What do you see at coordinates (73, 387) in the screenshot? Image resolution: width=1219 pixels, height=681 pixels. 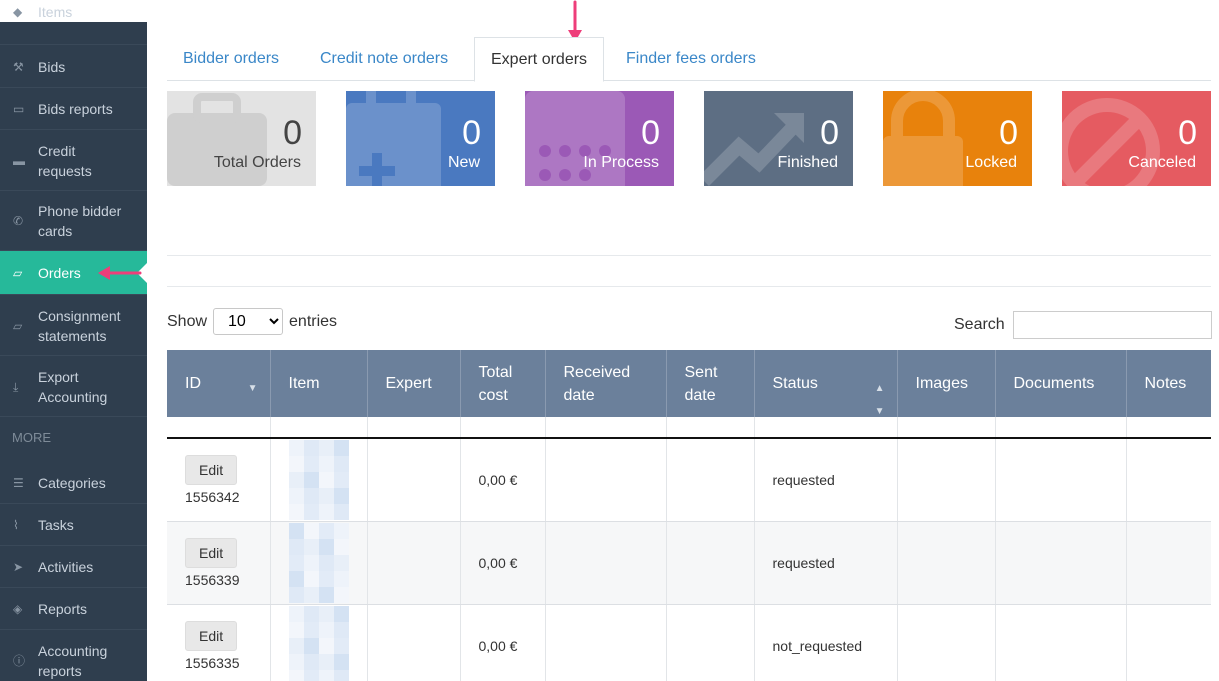 I see `sidebar-item-export-accounting: ⤓ Export Accounting` at bounding box center [73, 387].